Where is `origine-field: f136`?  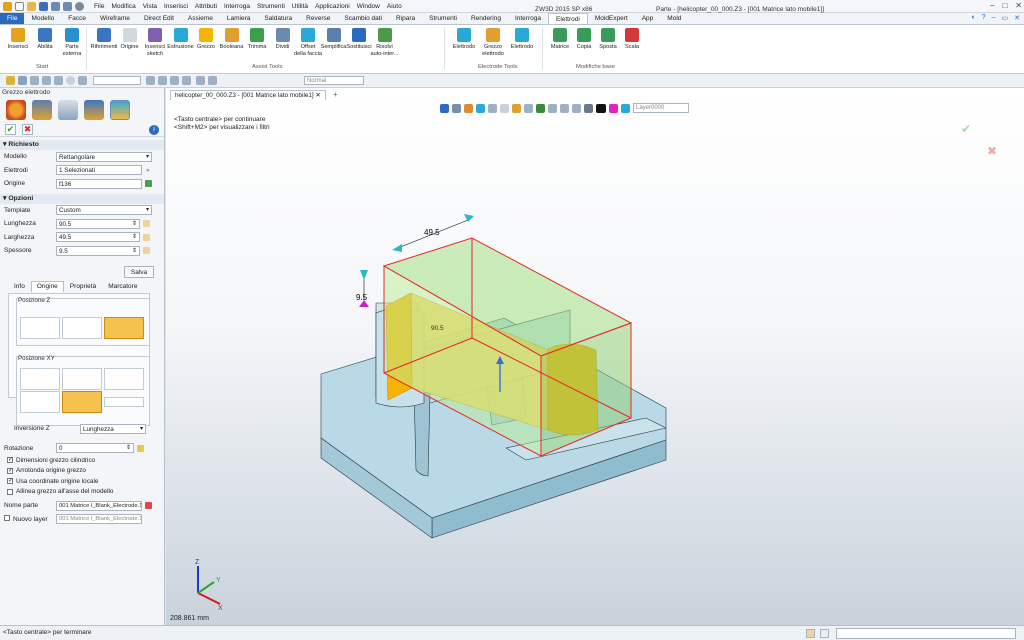 origine-field: f136 is located at coordinates (99, 183).